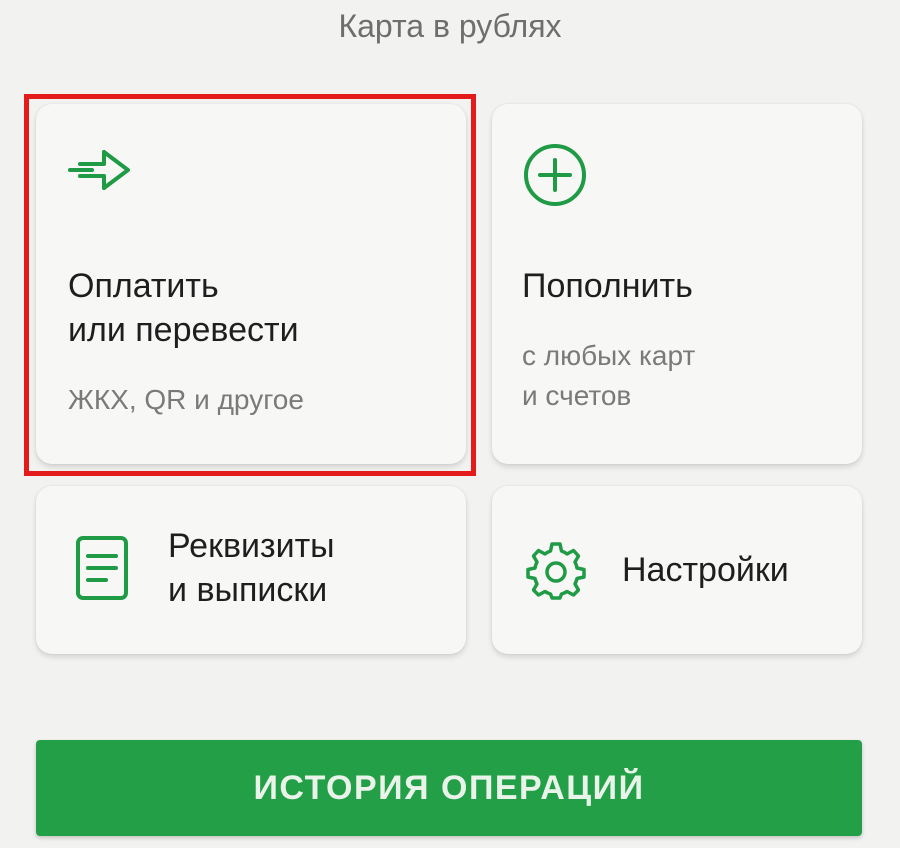 The image size is (900, 848). What do you see at coordinates (449, 788) in the screenshot?
I see `operation-history-button: ИСТОРИЯ ОПЕРАЦИЙ` at bounding box center [449, 788].